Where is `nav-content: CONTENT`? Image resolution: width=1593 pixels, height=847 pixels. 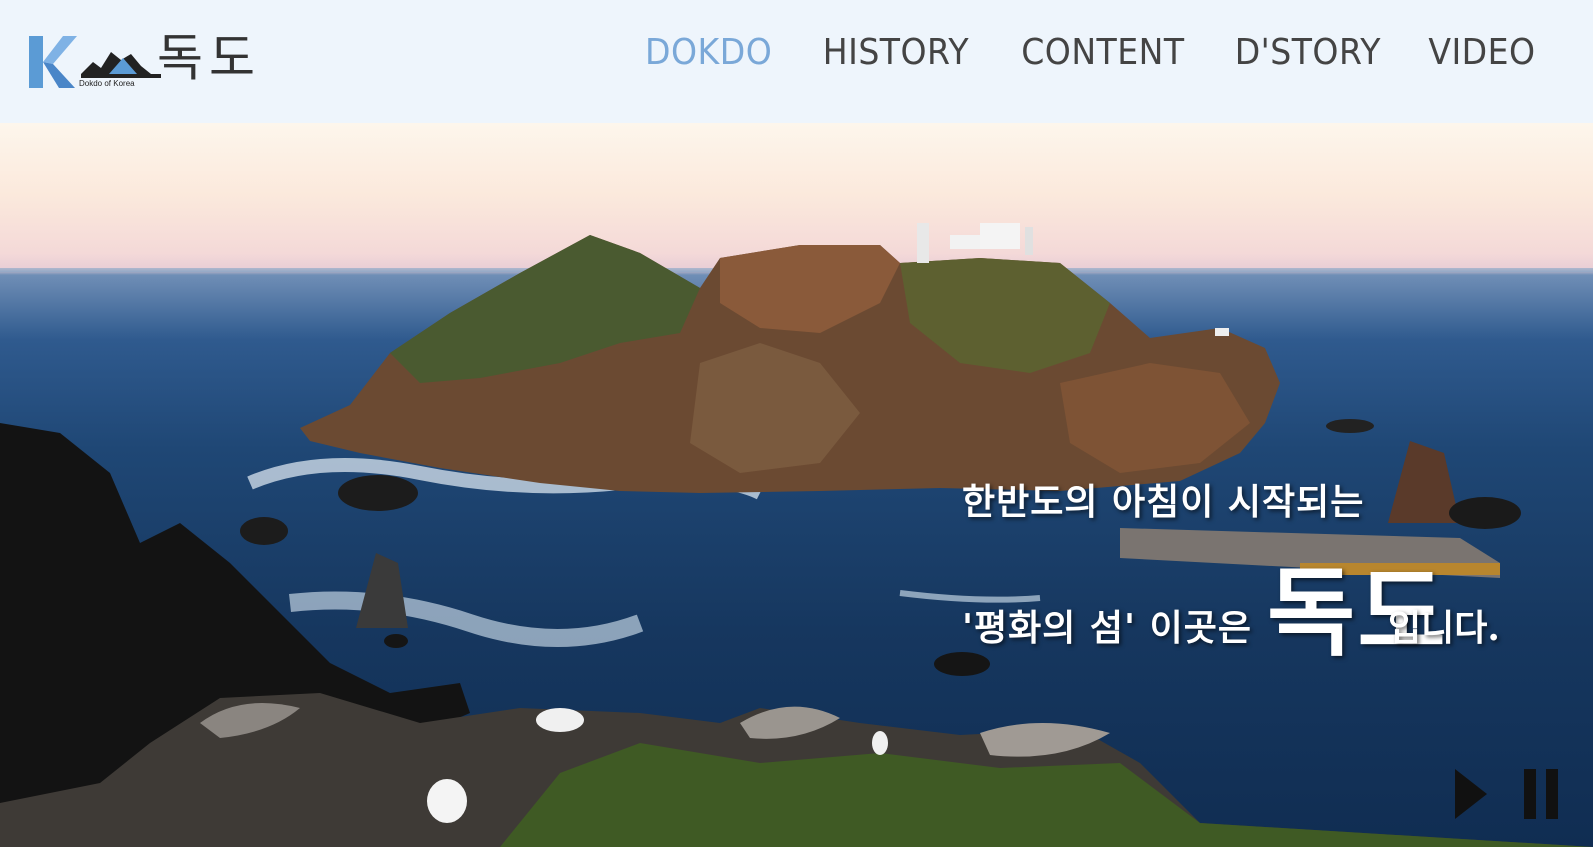 nav-content: CONTENT is located at coordinates (1102, 52).